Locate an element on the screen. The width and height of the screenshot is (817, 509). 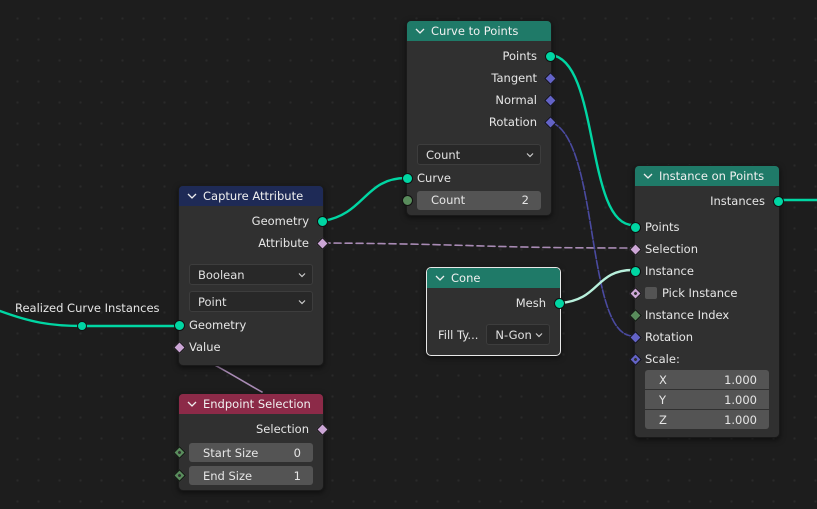
field-label: Start Size is located at coordinates (231, 452).